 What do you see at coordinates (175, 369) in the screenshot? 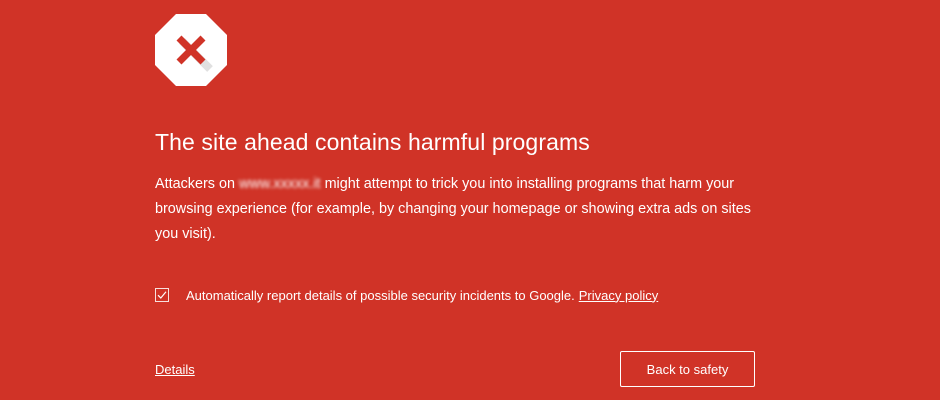
I see `details-link: Details` at bounding box center [175, 369].